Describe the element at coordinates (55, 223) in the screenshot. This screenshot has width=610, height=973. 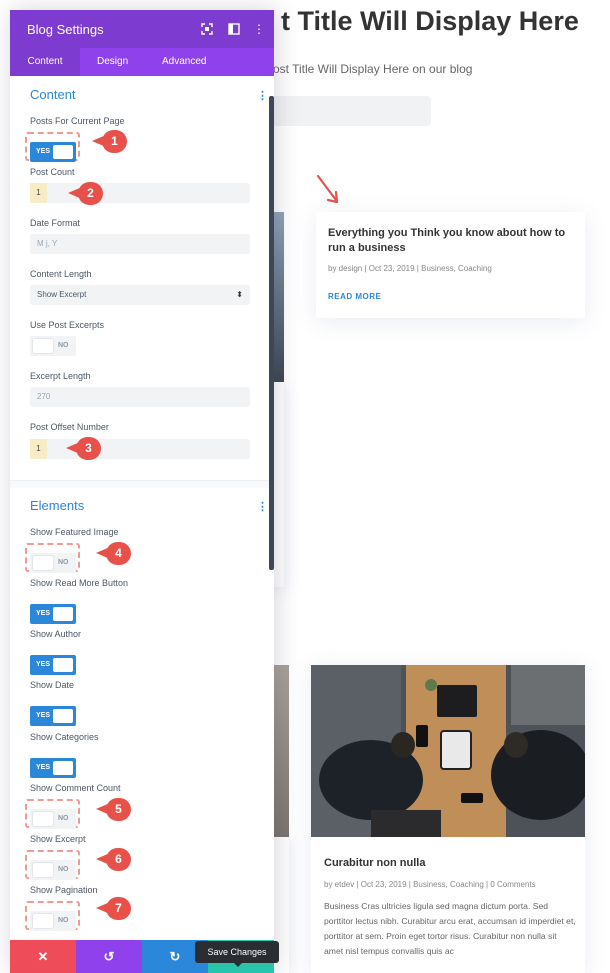
I see `date-format-label: Date Format` at that location.